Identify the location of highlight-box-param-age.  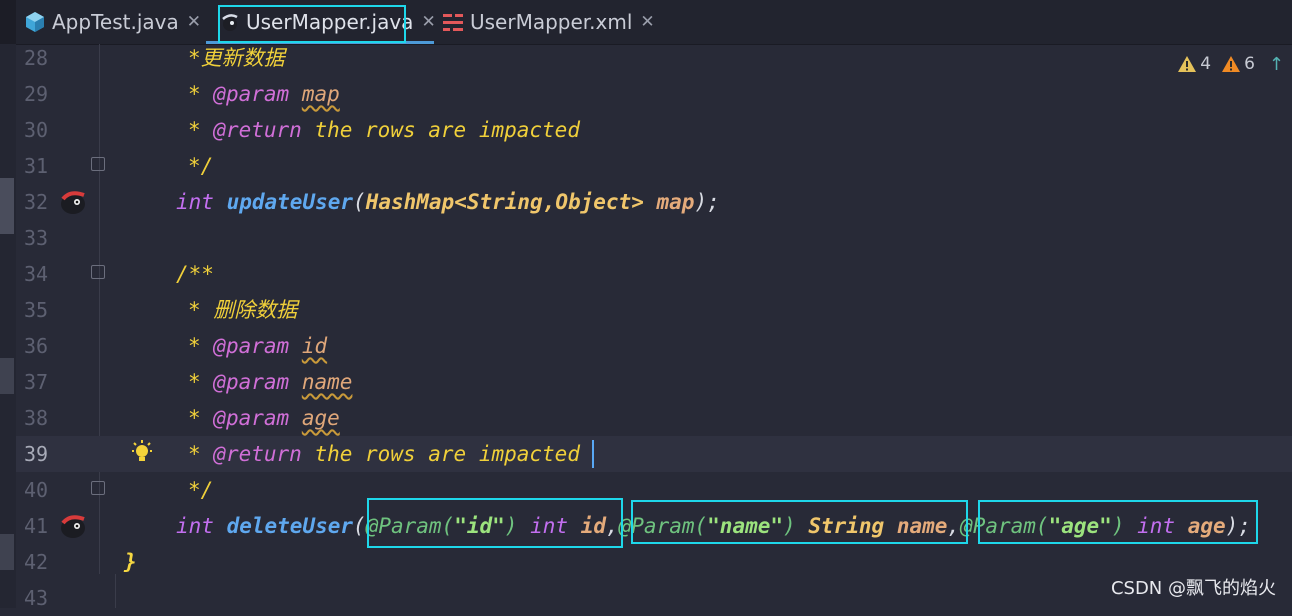
(1118, 522).